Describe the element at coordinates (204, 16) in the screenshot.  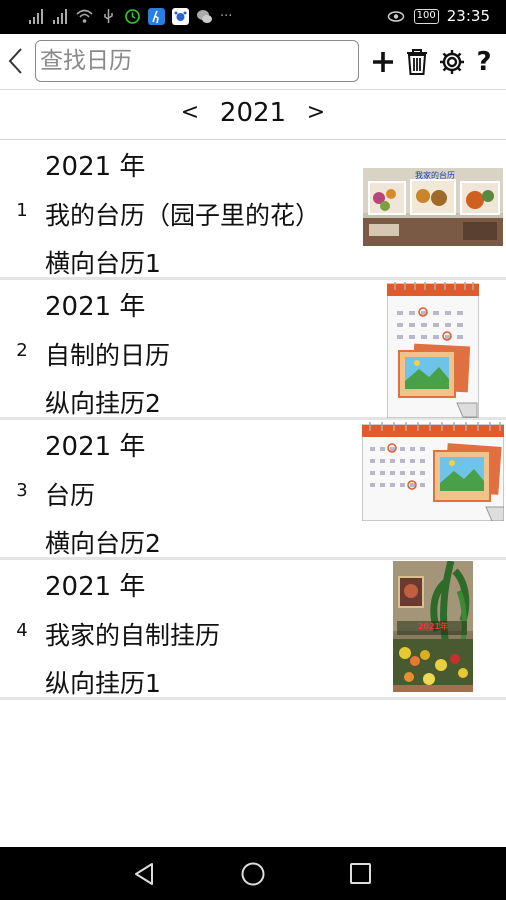
I see `wechat-icon` at that location.